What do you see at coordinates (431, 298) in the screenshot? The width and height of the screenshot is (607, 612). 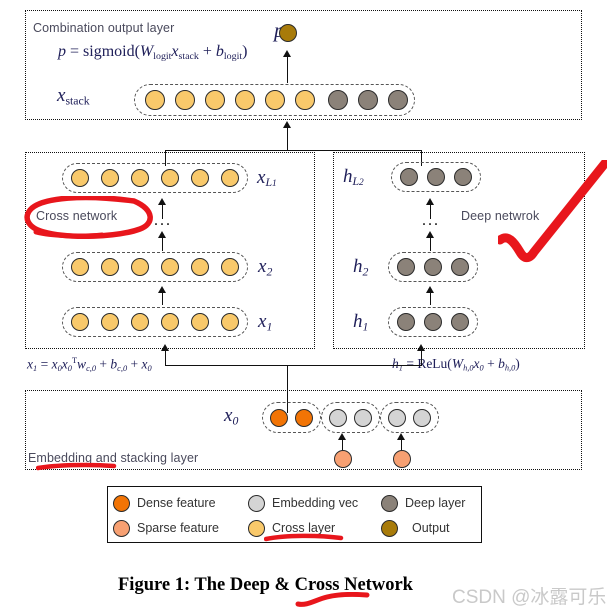 I see `h1-to-h2-line` at bounding box center [431, 298].